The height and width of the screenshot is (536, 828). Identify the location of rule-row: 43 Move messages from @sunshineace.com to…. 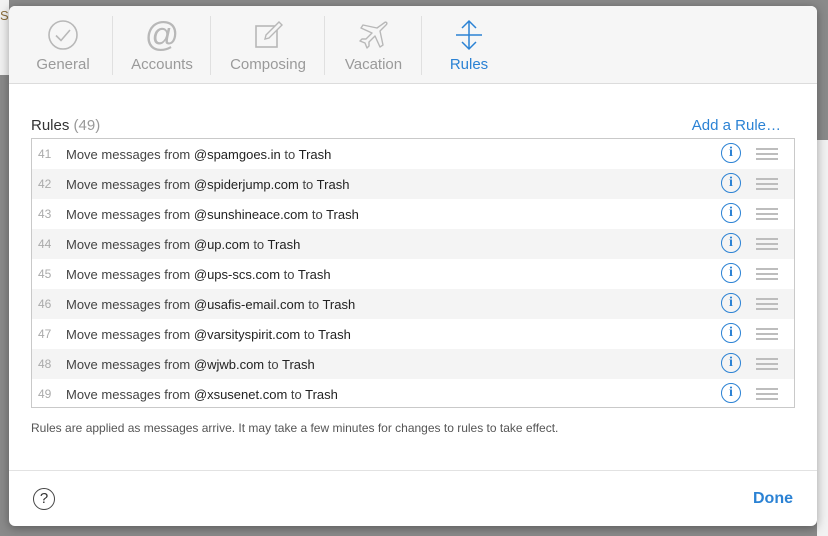
(413, 214).